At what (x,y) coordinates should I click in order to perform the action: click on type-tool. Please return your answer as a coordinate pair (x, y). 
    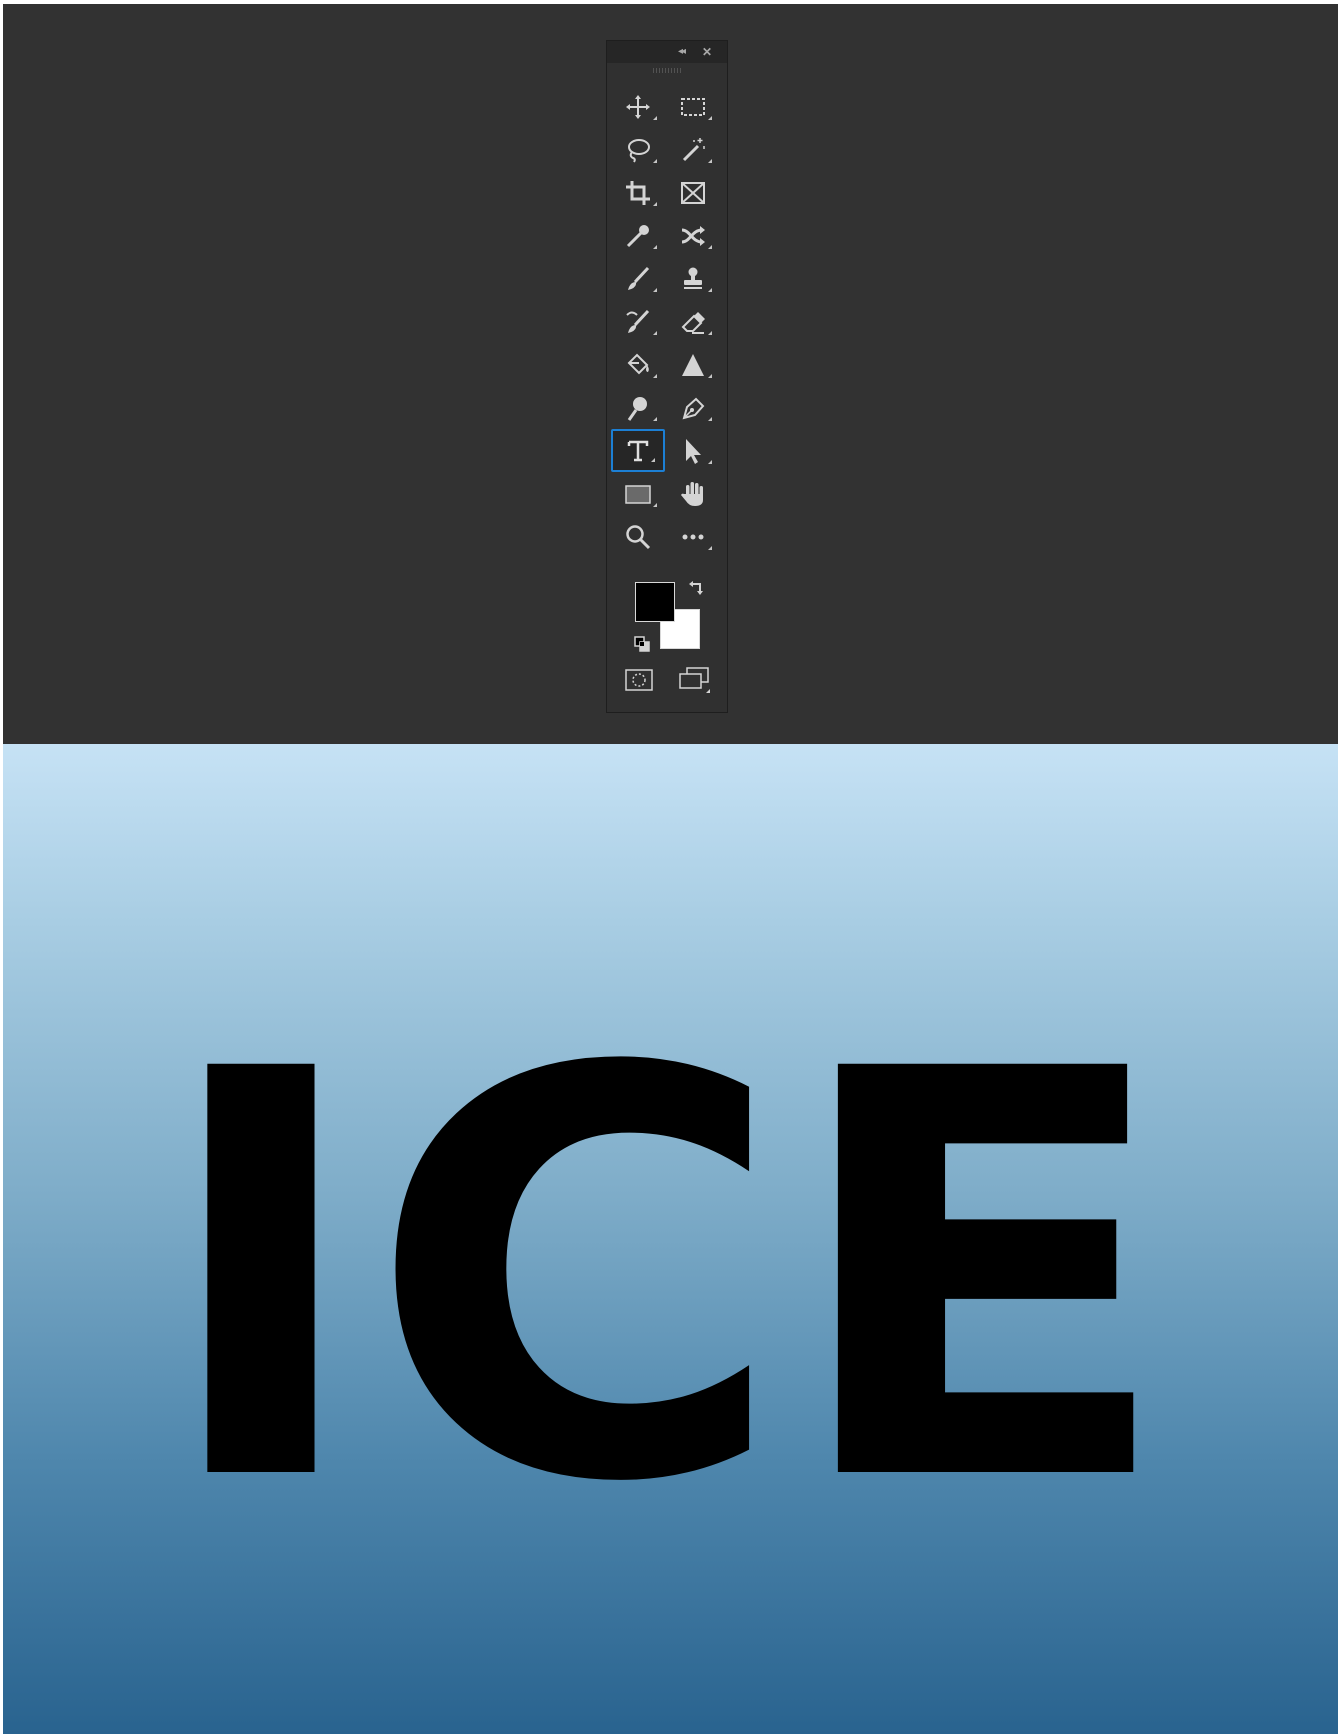
    Looking at the image, I should click on (638, 450).